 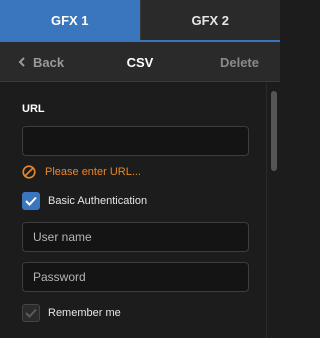 I want to click on prohibited-icon, so click(x=29, y=172).